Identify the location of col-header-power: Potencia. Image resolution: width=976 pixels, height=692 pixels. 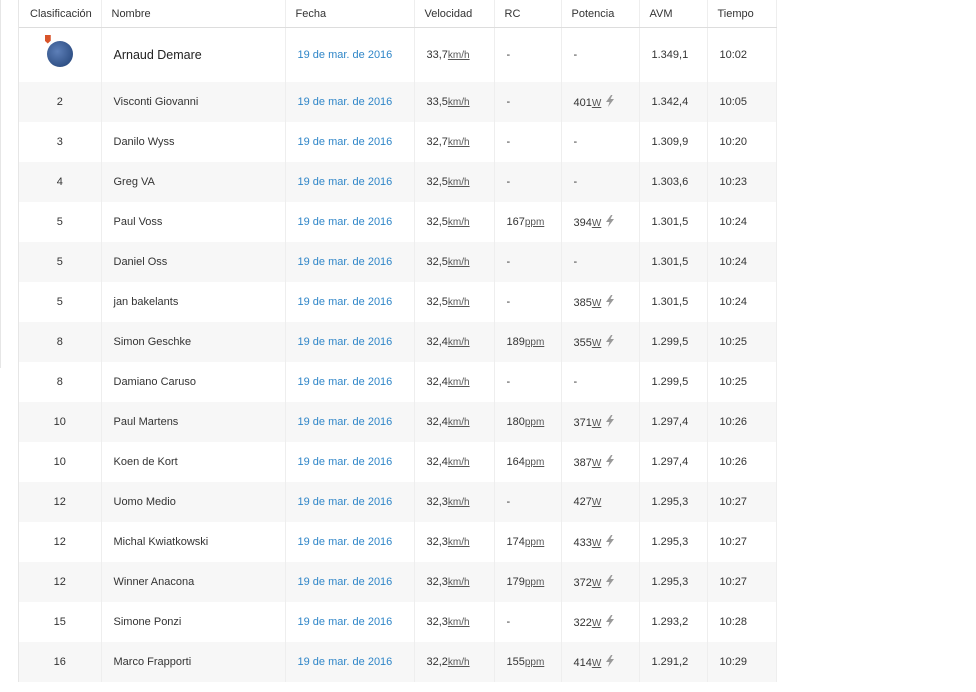
(600, 14).